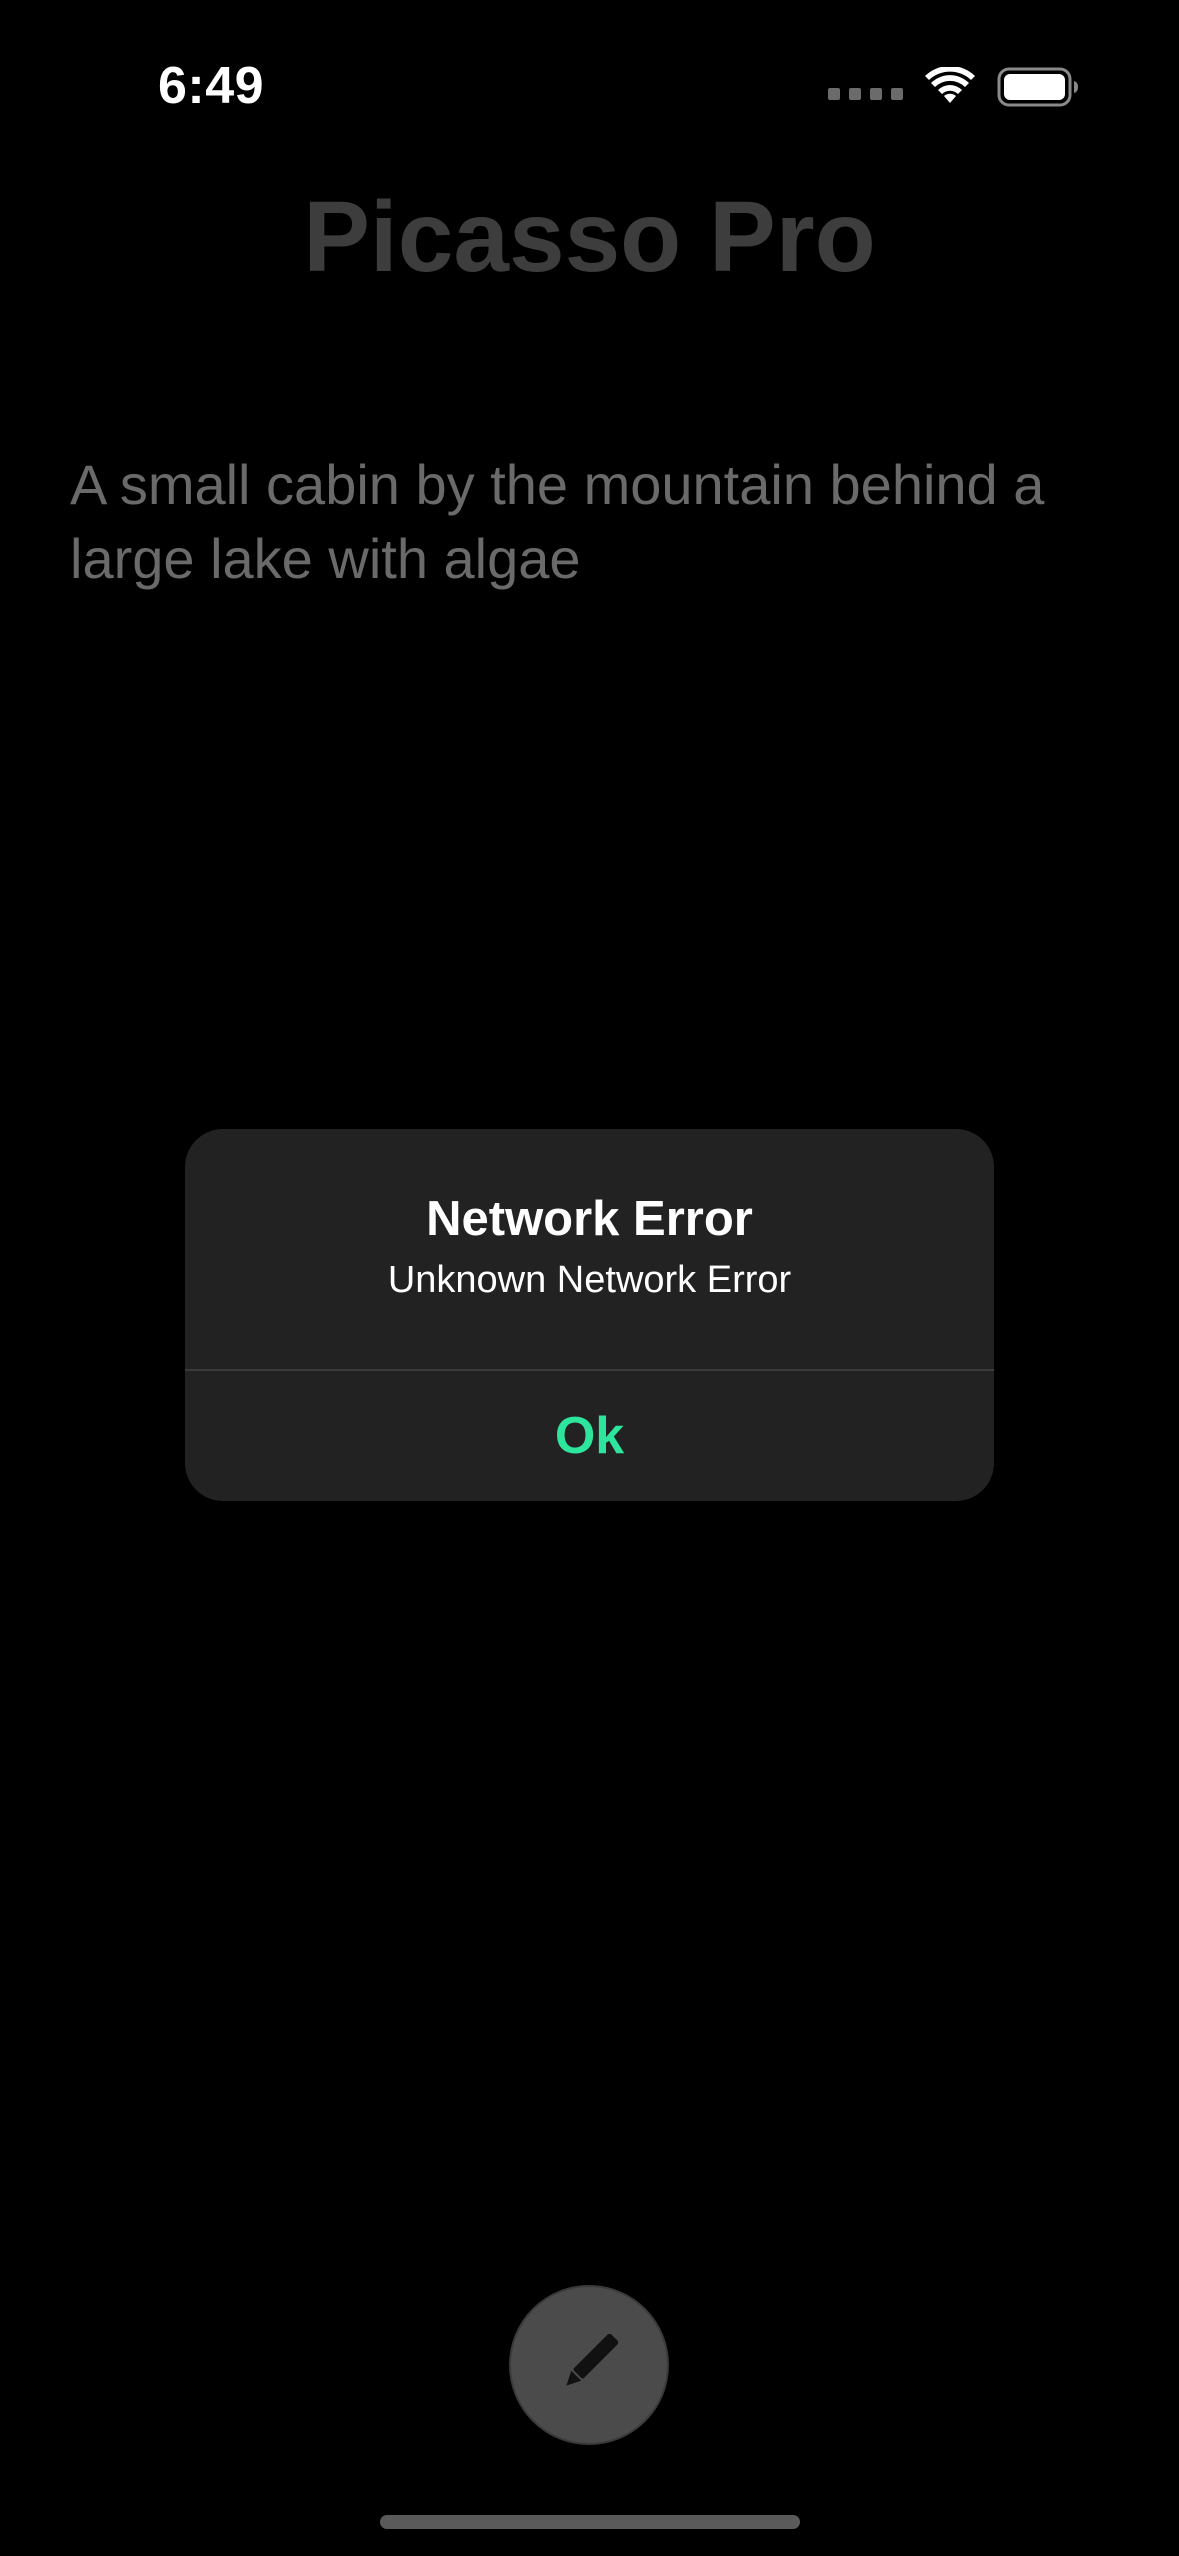  What do you see at coordinates (865, 94) in the screenshot?
I see `signal-dots-icon` at bounding box center [865, 94].